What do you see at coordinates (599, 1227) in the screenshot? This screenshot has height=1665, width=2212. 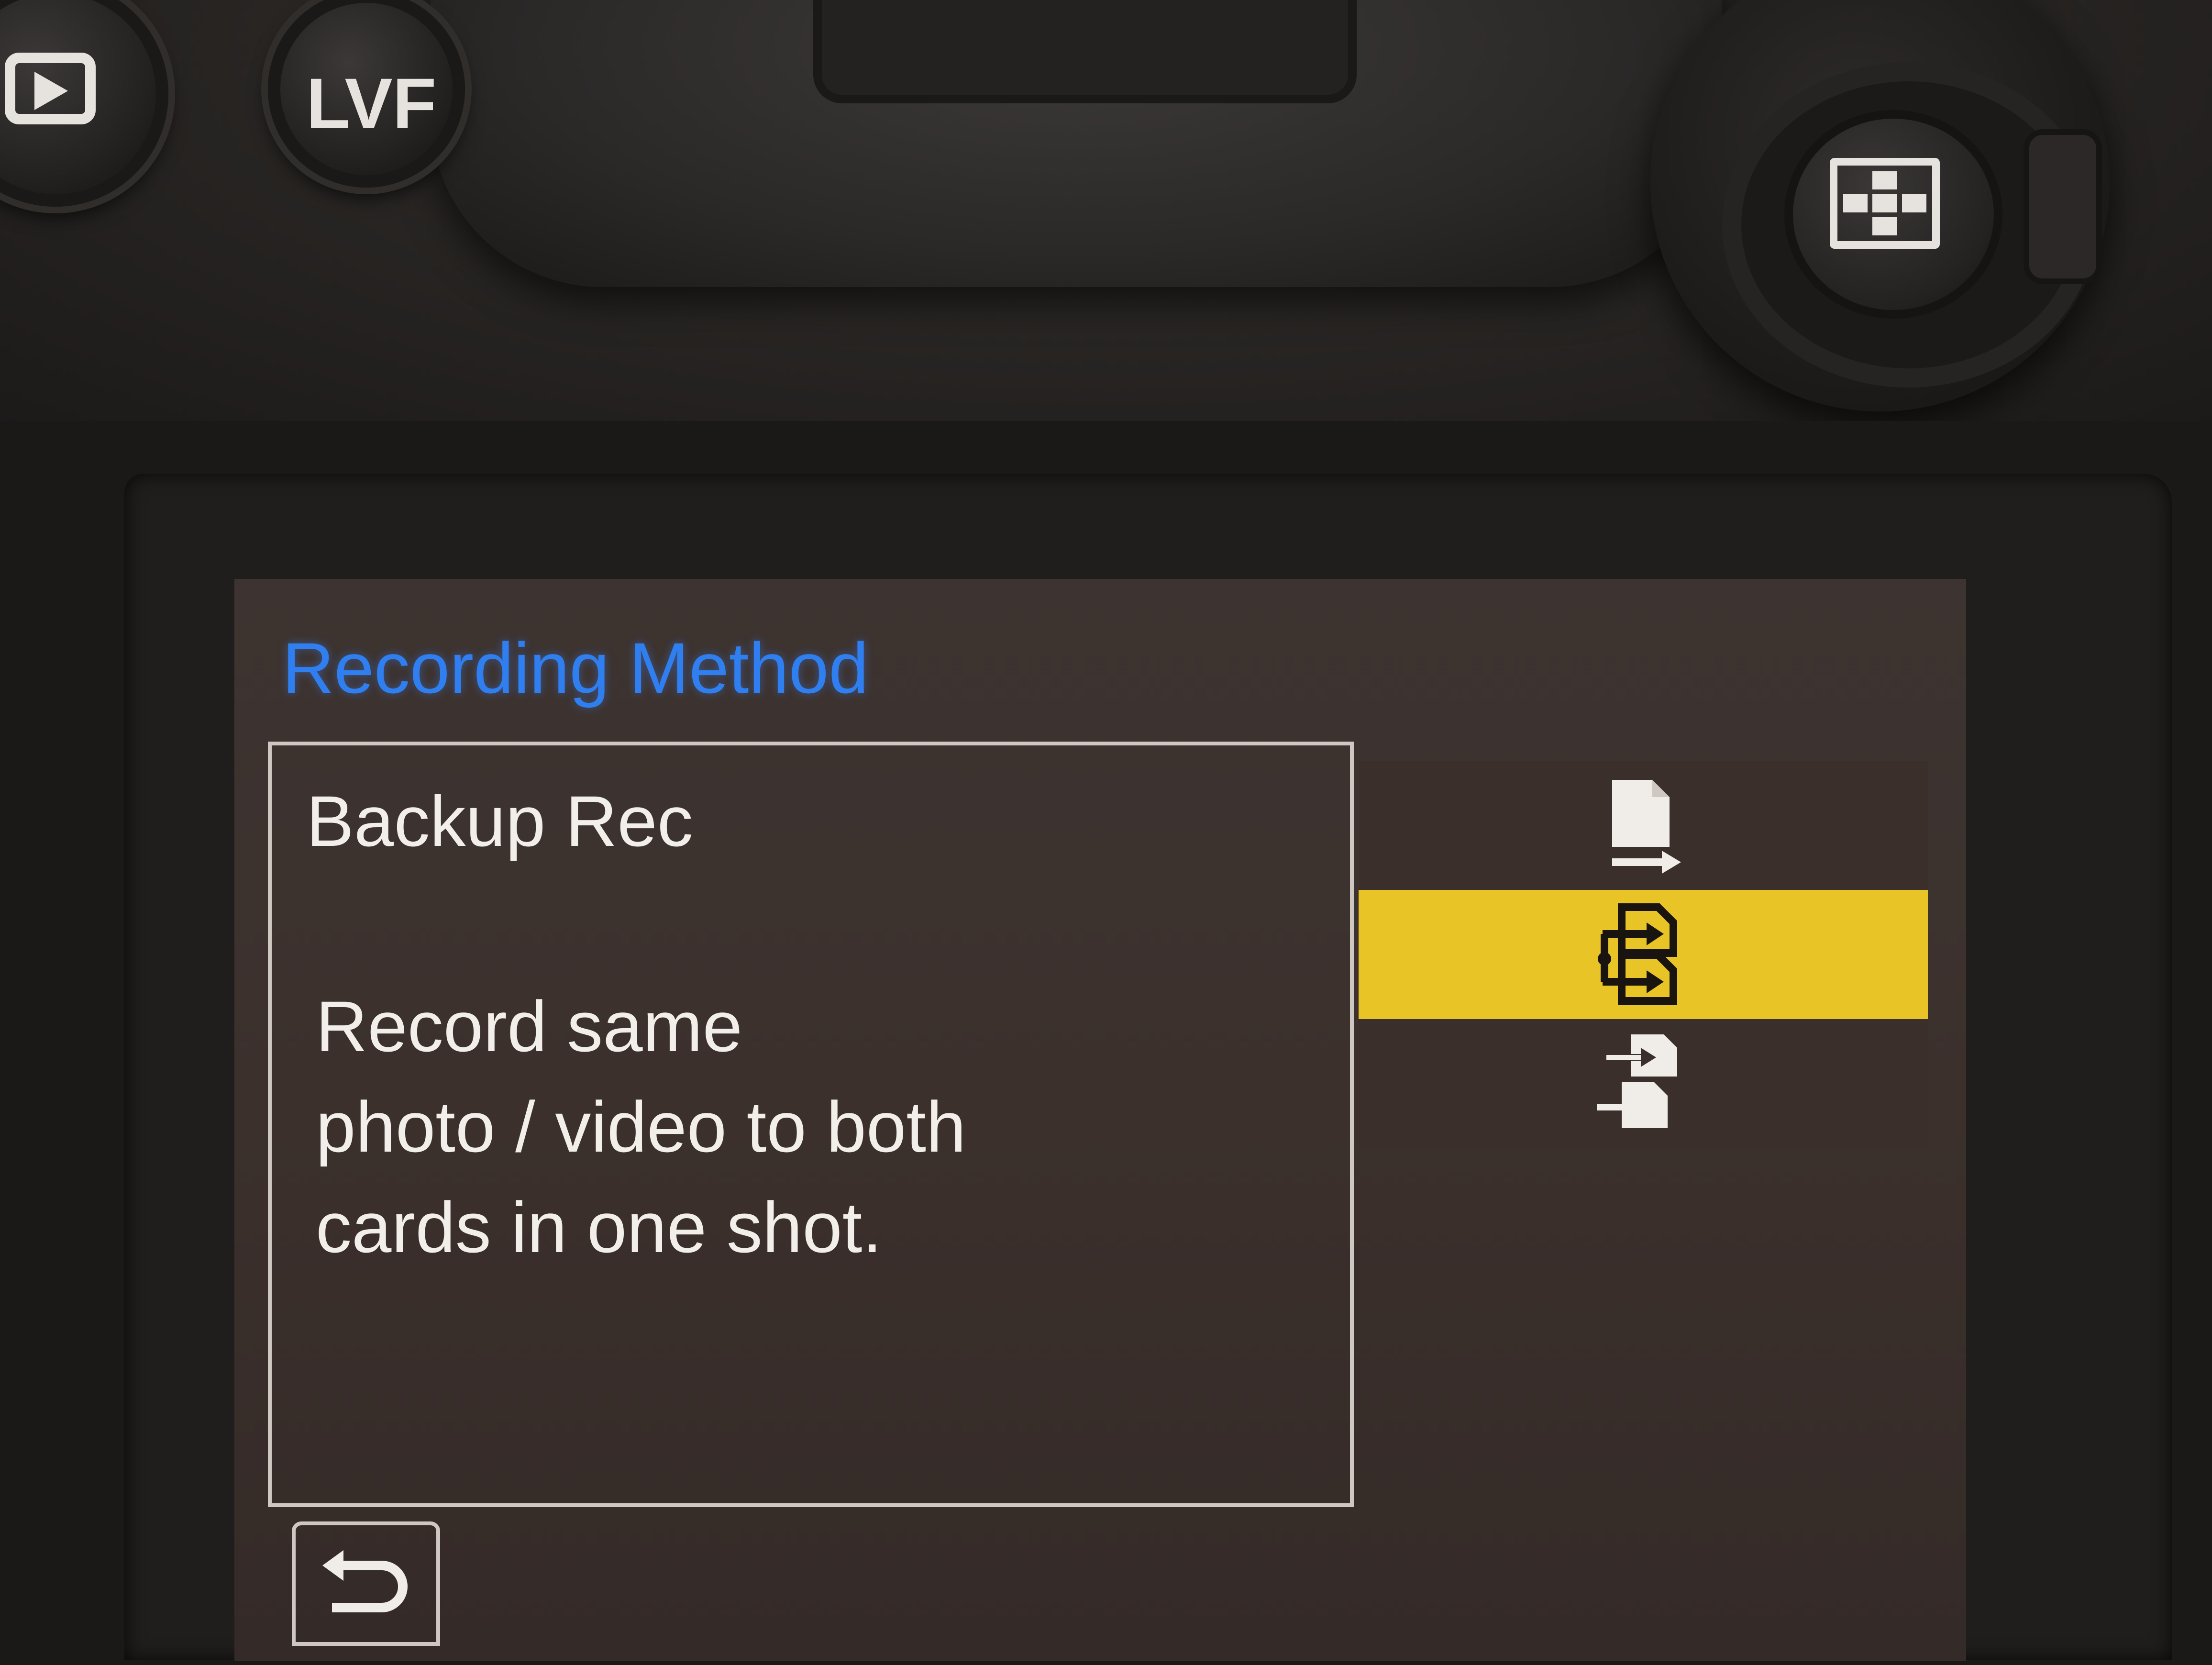 I see `description-line: cards in one shot.` at bounding box center [599, 1227].